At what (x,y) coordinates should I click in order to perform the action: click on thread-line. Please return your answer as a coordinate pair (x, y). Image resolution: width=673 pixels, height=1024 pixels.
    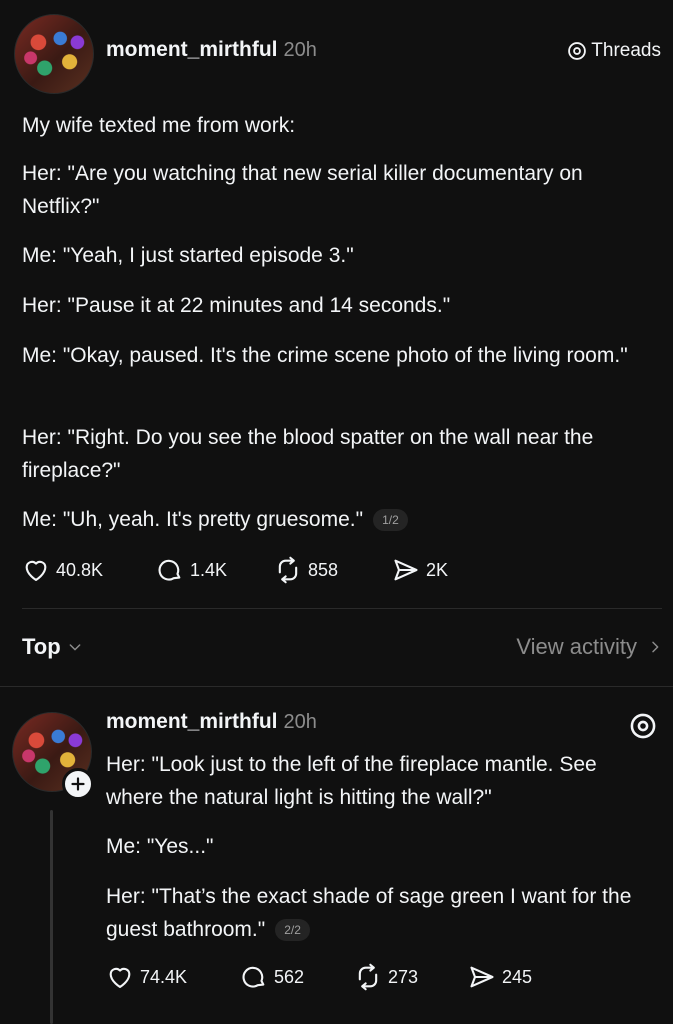
    Looking at the image, I should click on (51, 917).